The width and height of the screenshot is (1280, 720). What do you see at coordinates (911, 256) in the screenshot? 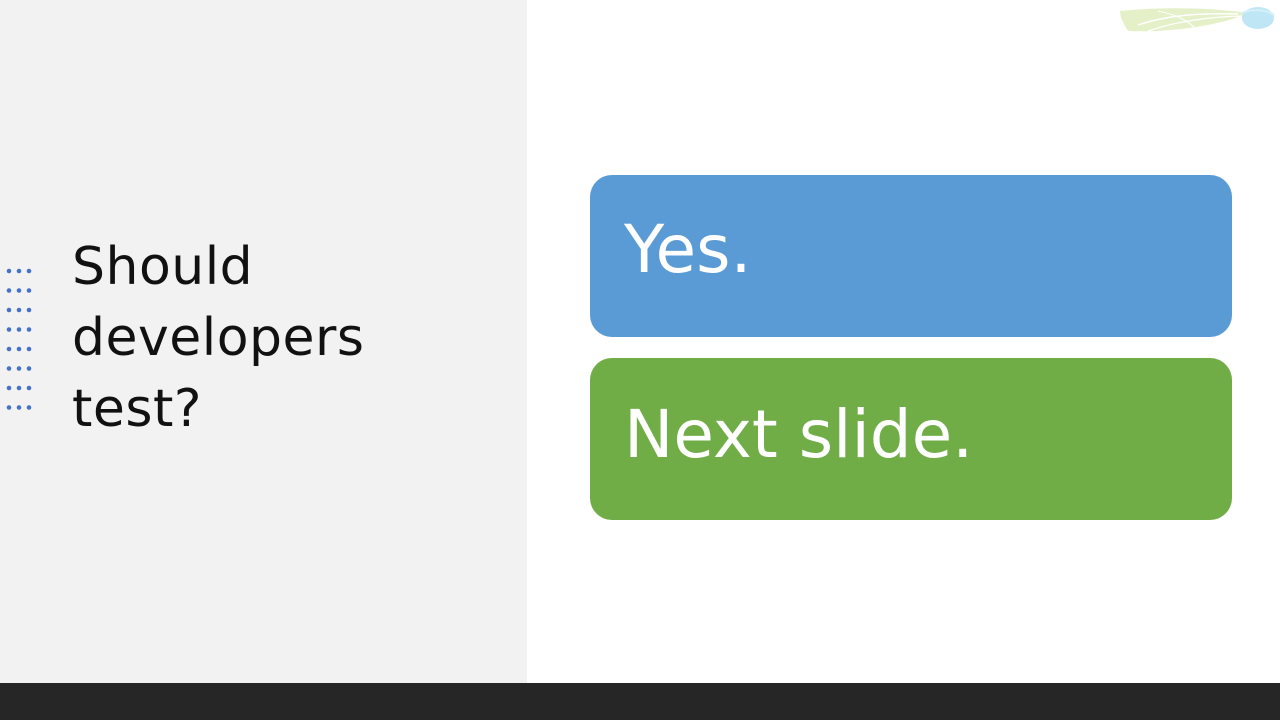
I see `answer-box-yes: Yes.` at bounding box center [911, 256].